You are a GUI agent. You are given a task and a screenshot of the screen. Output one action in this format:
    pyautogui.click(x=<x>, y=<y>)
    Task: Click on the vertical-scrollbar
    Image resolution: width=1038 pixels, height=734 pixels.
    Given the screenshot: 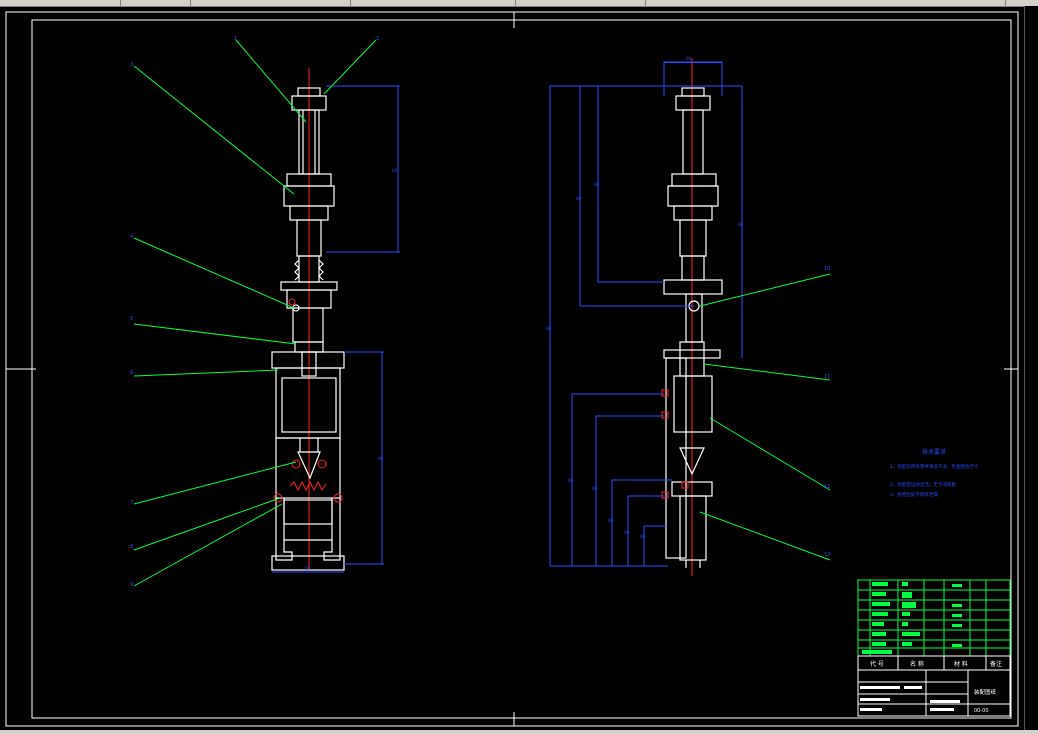 What is the action you would take?
    pyautogui.click(x=1031, y=369)
    